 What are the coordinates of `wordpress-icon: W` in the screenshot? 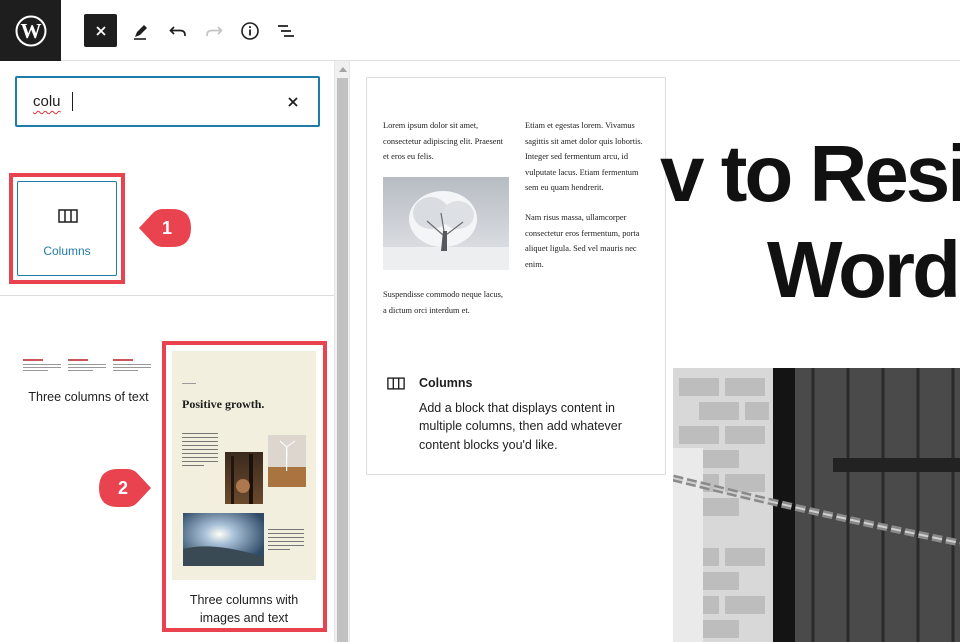 It's located at (30, 30).